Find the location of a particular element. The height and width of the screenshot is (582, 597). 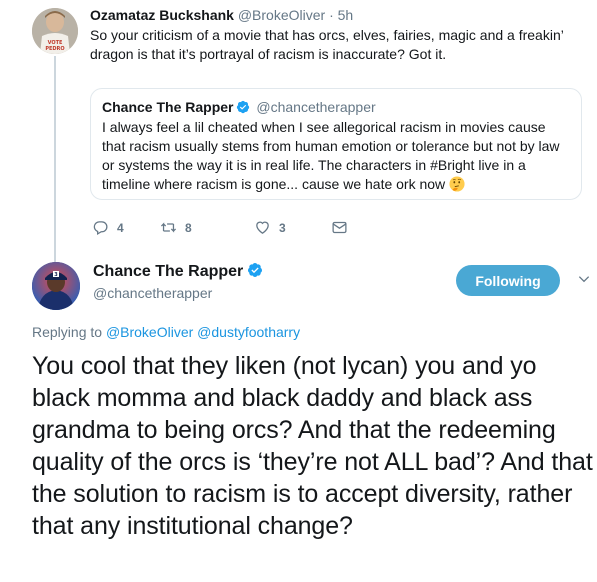

quoted-tweet-header: Chance The Rapper @chancetherapper is located at coordinates (336, 107).